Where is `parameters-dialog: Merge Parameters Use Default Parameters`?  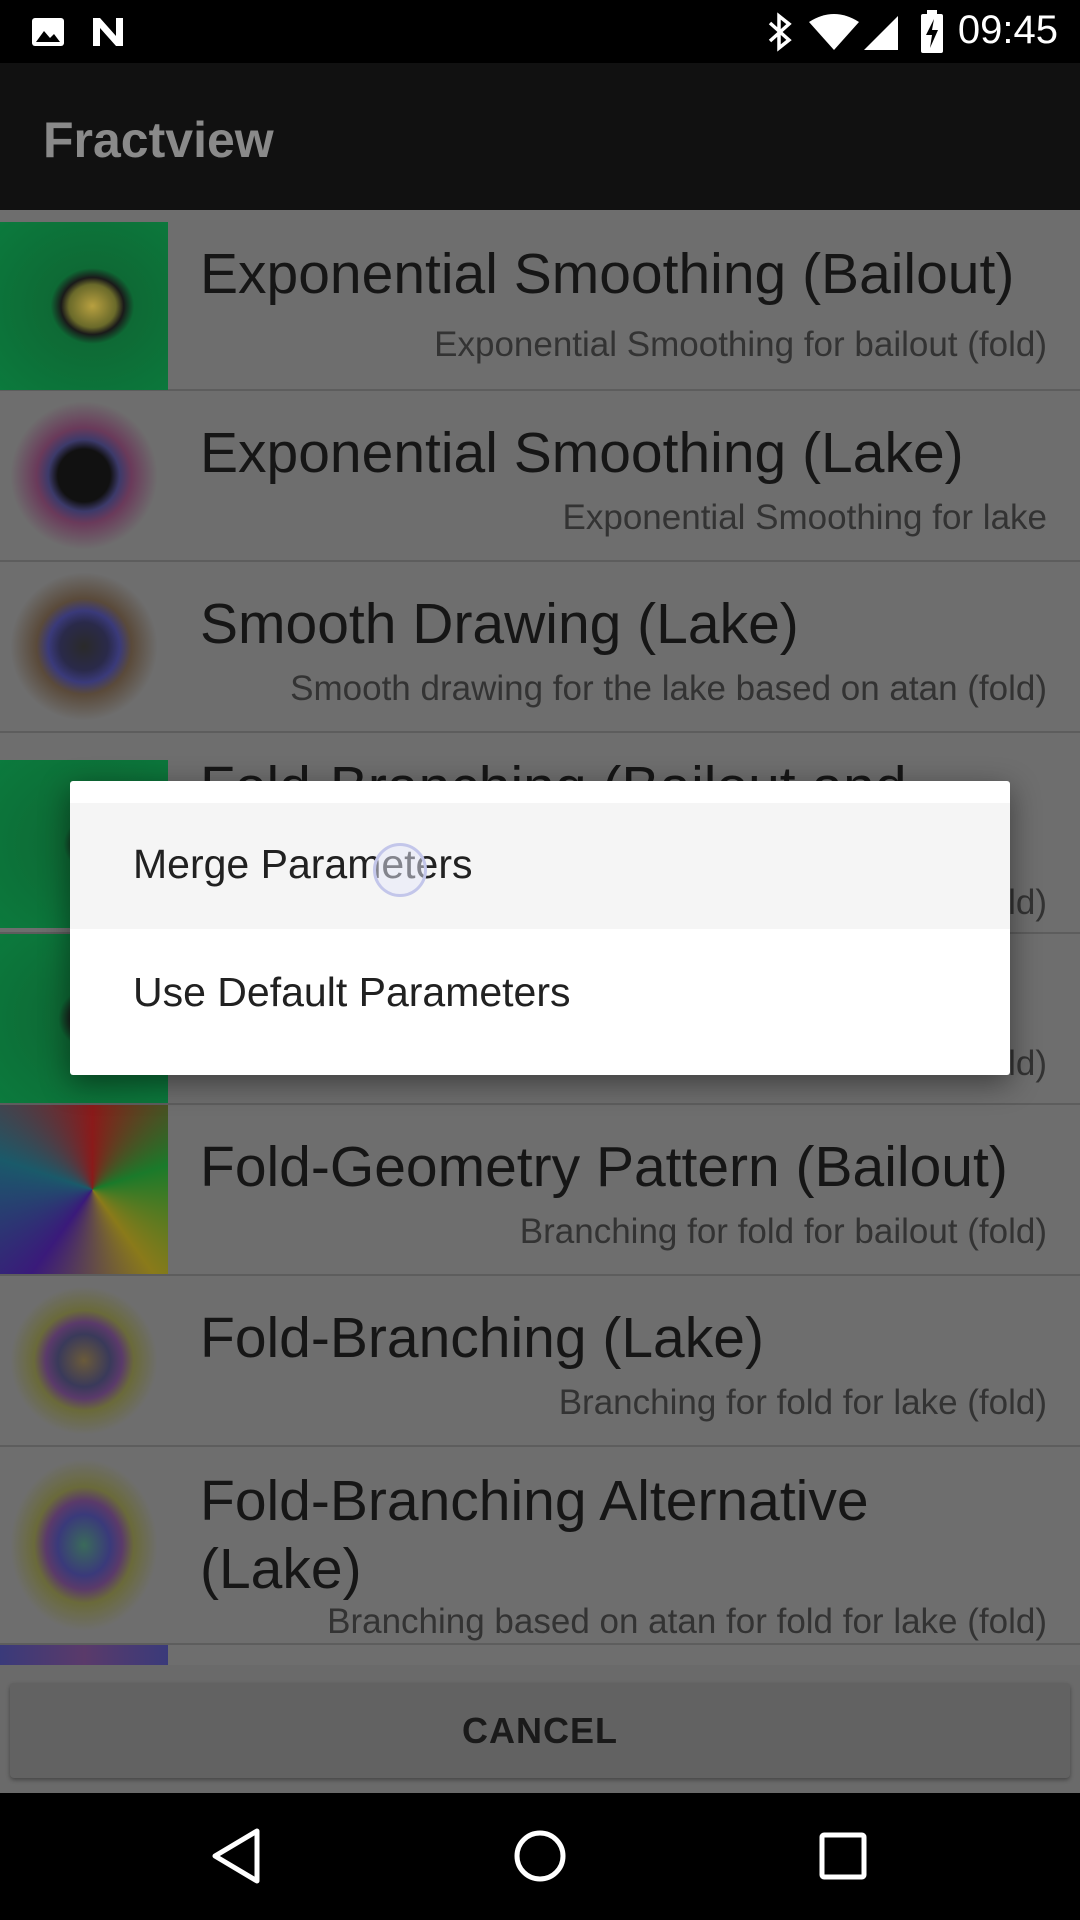
parameters-dialog: Merge Parameters Use Default Parameters is located at coordinates (540, 928).